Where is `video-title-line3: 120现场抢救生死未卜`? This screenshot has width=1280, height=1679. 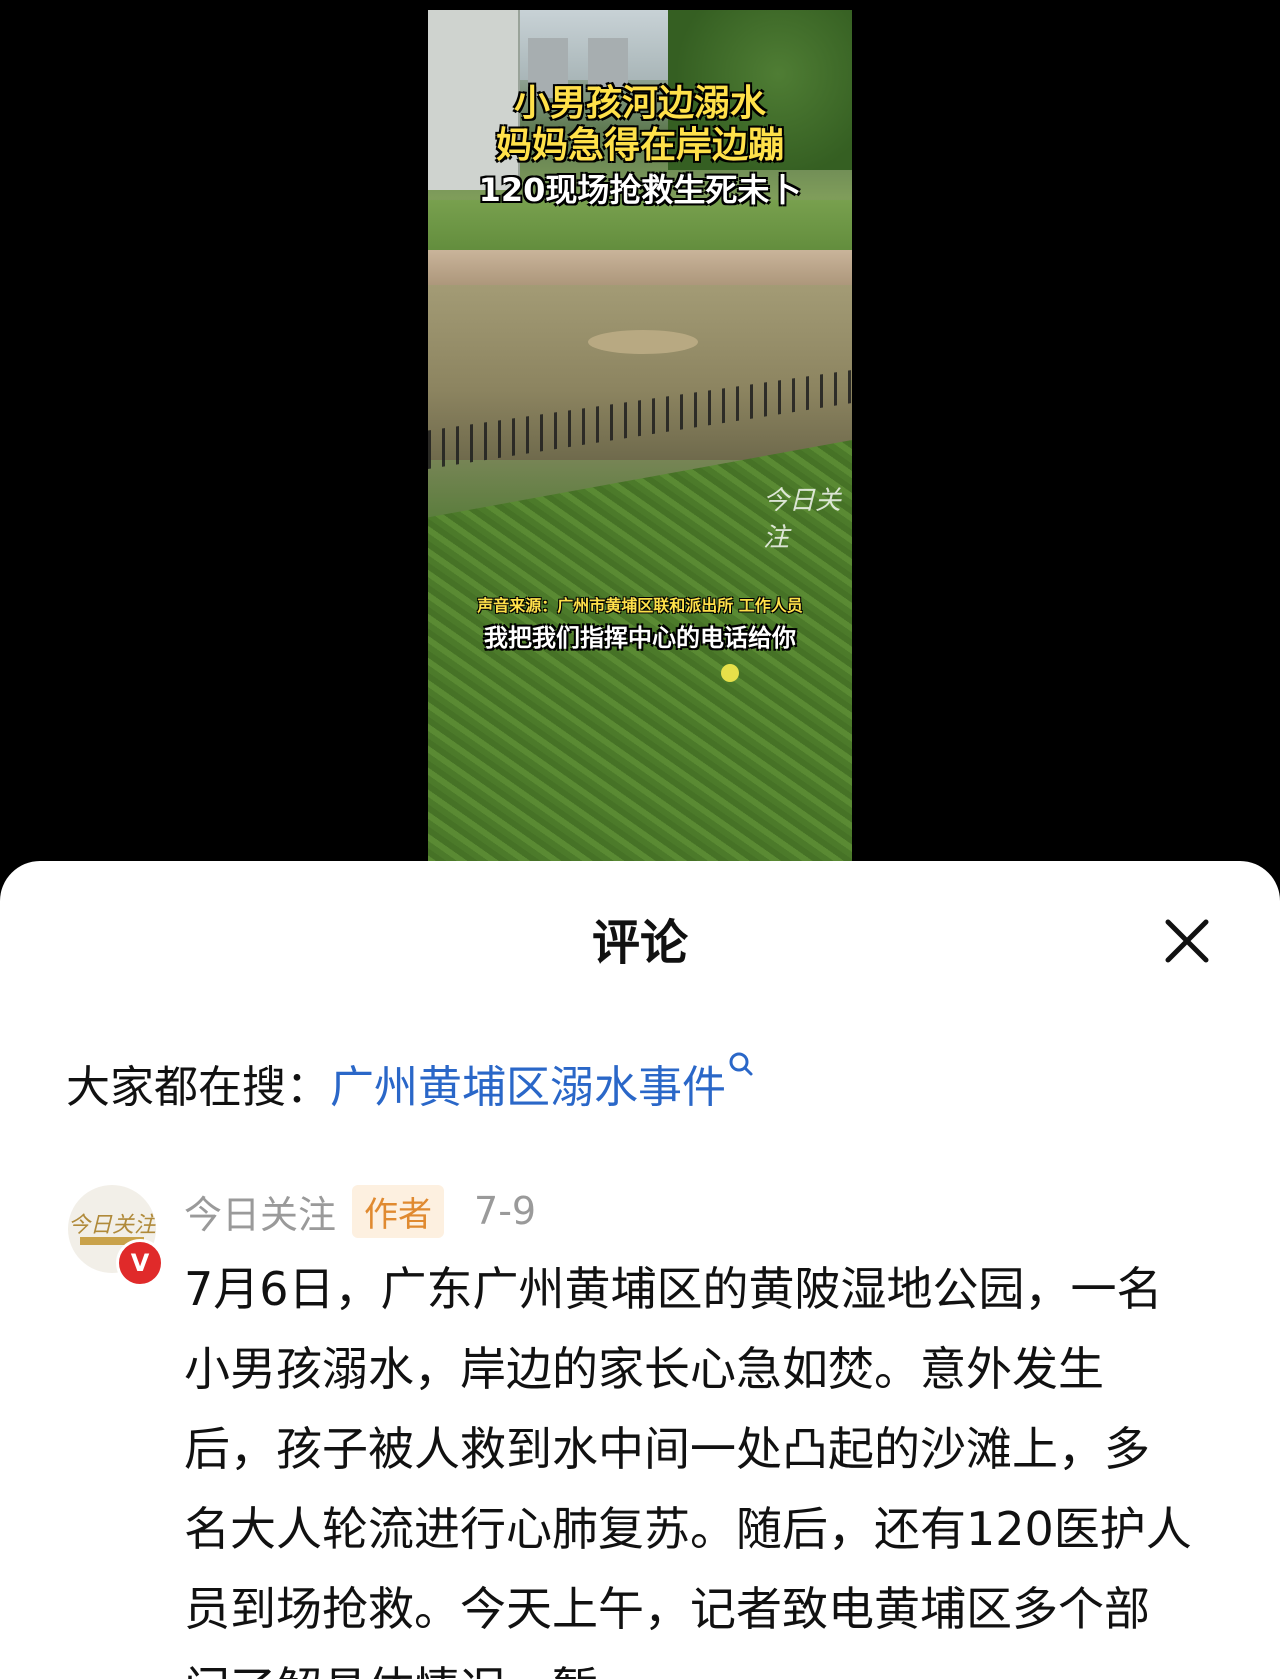
video-title-line3: 120现场抢救生死未卜 is located at coordinates (640, 190).